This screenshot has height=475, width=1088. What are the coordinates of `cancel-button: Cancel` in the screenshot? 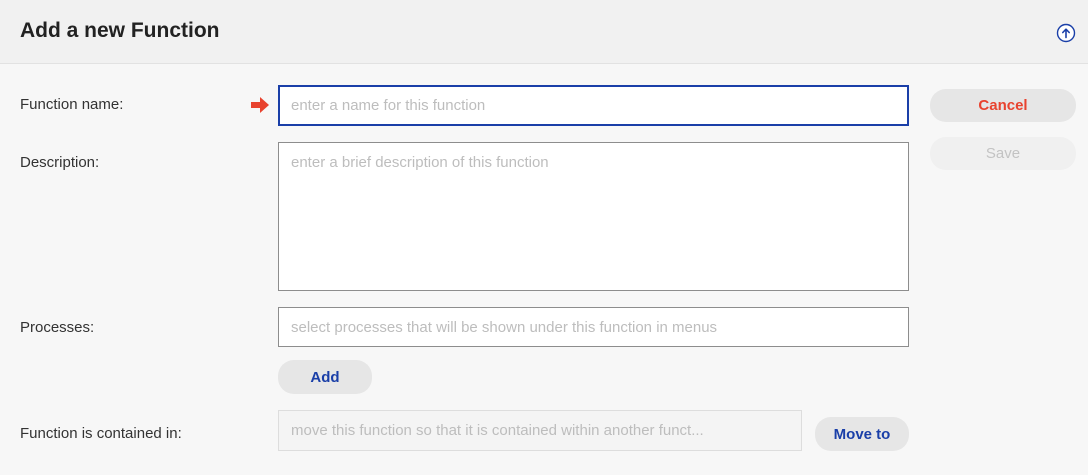 It's located at (1003, 105).